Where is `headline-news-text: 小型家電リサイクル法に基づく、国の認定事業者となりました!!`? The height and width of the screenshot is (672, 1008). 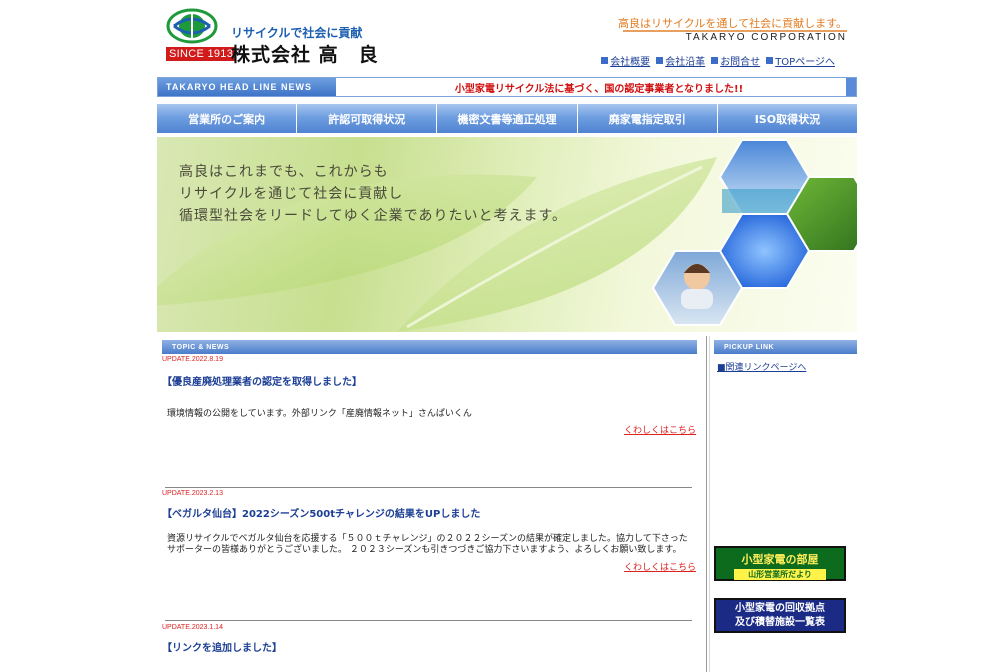 headline-news-text: 小型家電リサイクル法に基づく、国の認定事業者となりました!! is located at coordinates (599, 87).